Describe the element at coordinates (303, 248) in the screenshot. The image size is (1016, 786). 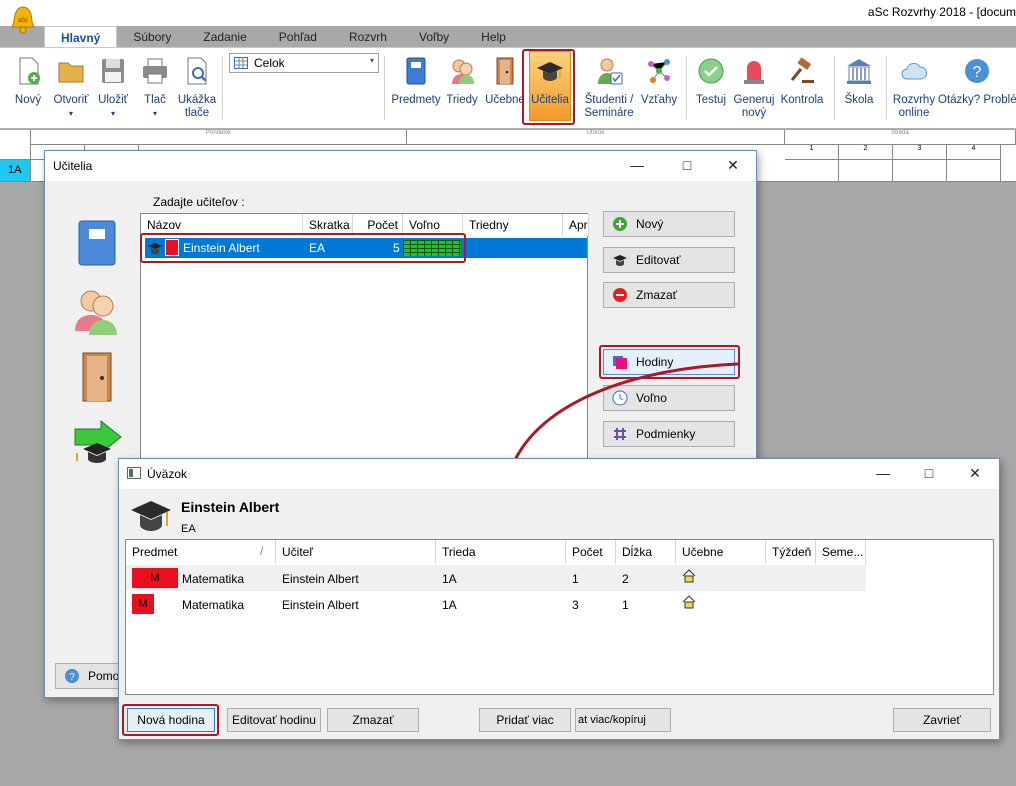
I see `teacher-row-highlight` at that location.